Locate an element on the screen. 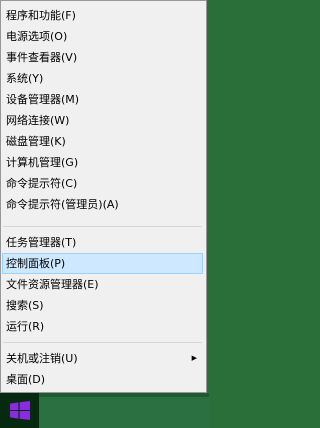 Image resolution: width=320 pixels, height=428 pixels. menu-item-run: 运行(R) is located at coordinates (102, 326).